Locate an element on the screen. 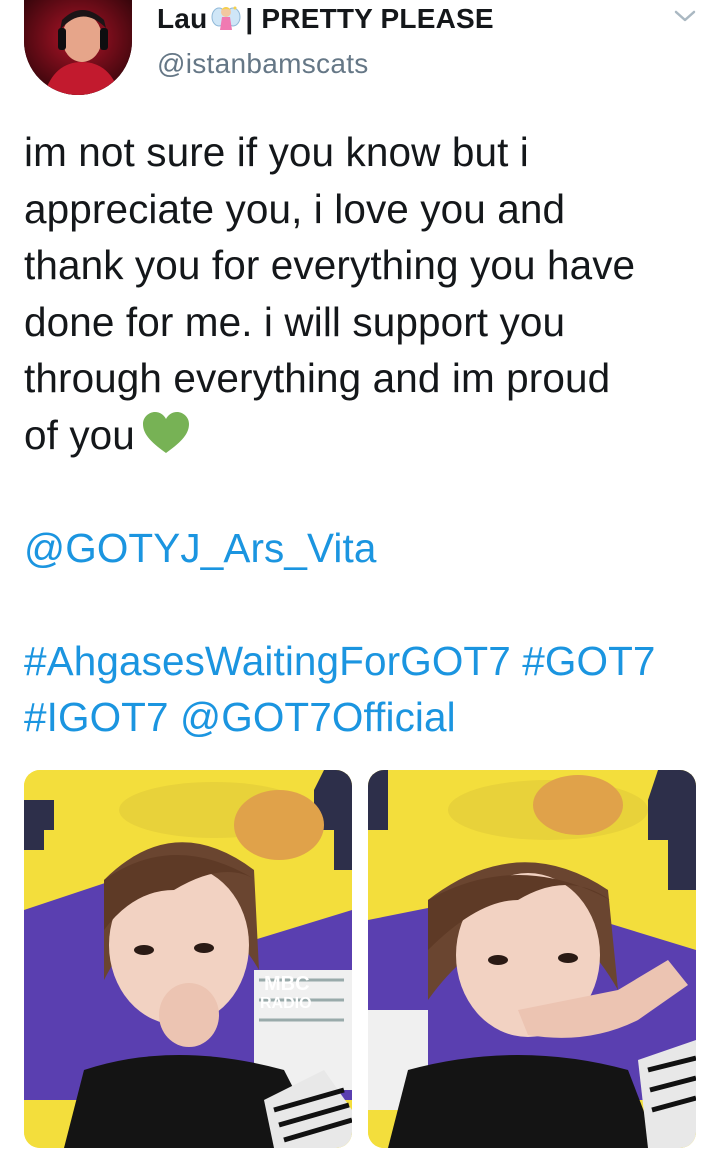 The width and height of the screenshot is (715, 1169). fairy-emoji-icon is located at coordinates (226, 19).